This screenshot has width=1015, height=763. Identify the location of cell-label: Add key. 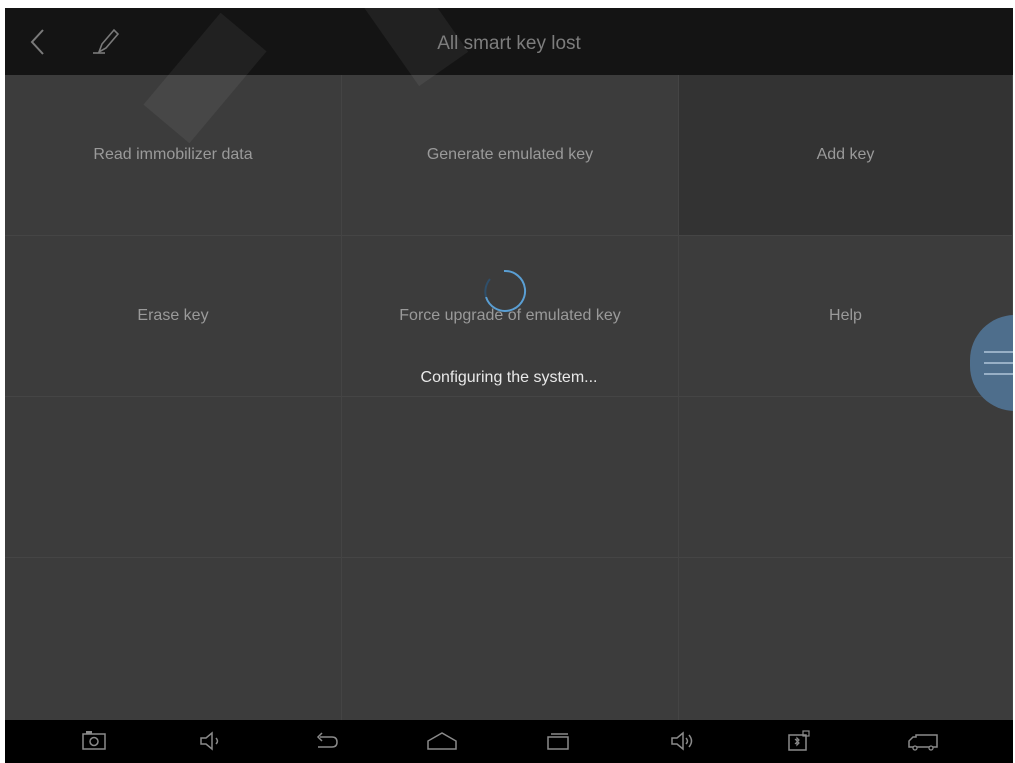
(845, 154).